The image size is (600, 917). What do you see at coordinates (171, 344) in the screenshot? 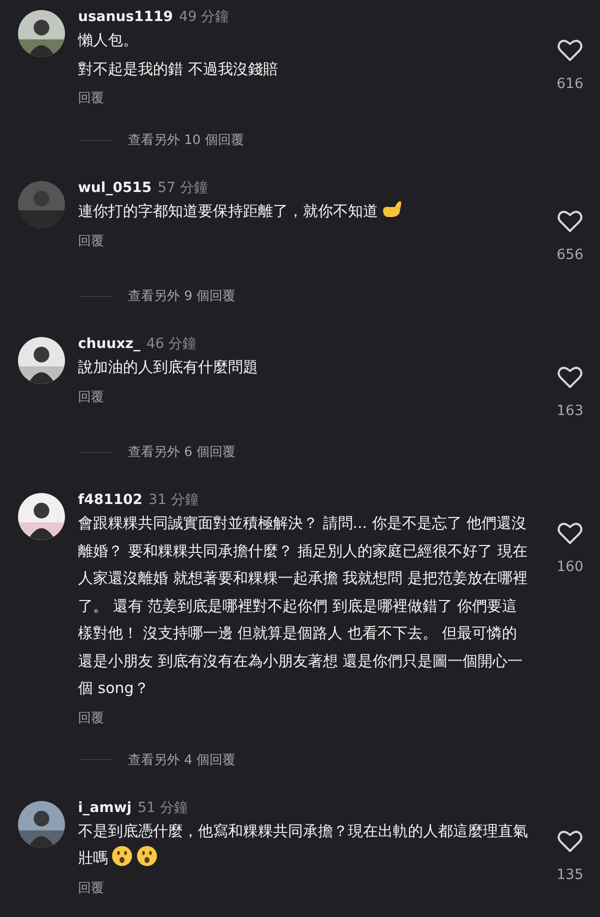
I see `comment-time: 46 分鐘` at bounding box center [171, 344].